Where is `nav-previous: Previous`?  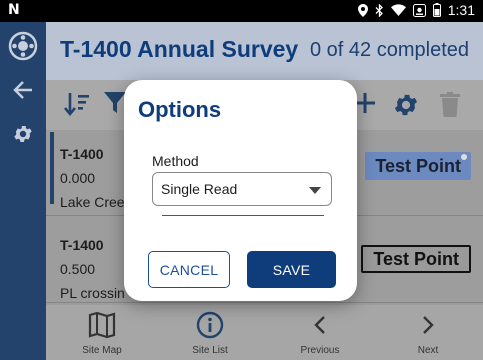 nav-previous: Previous is located at coordinates (320, 332).